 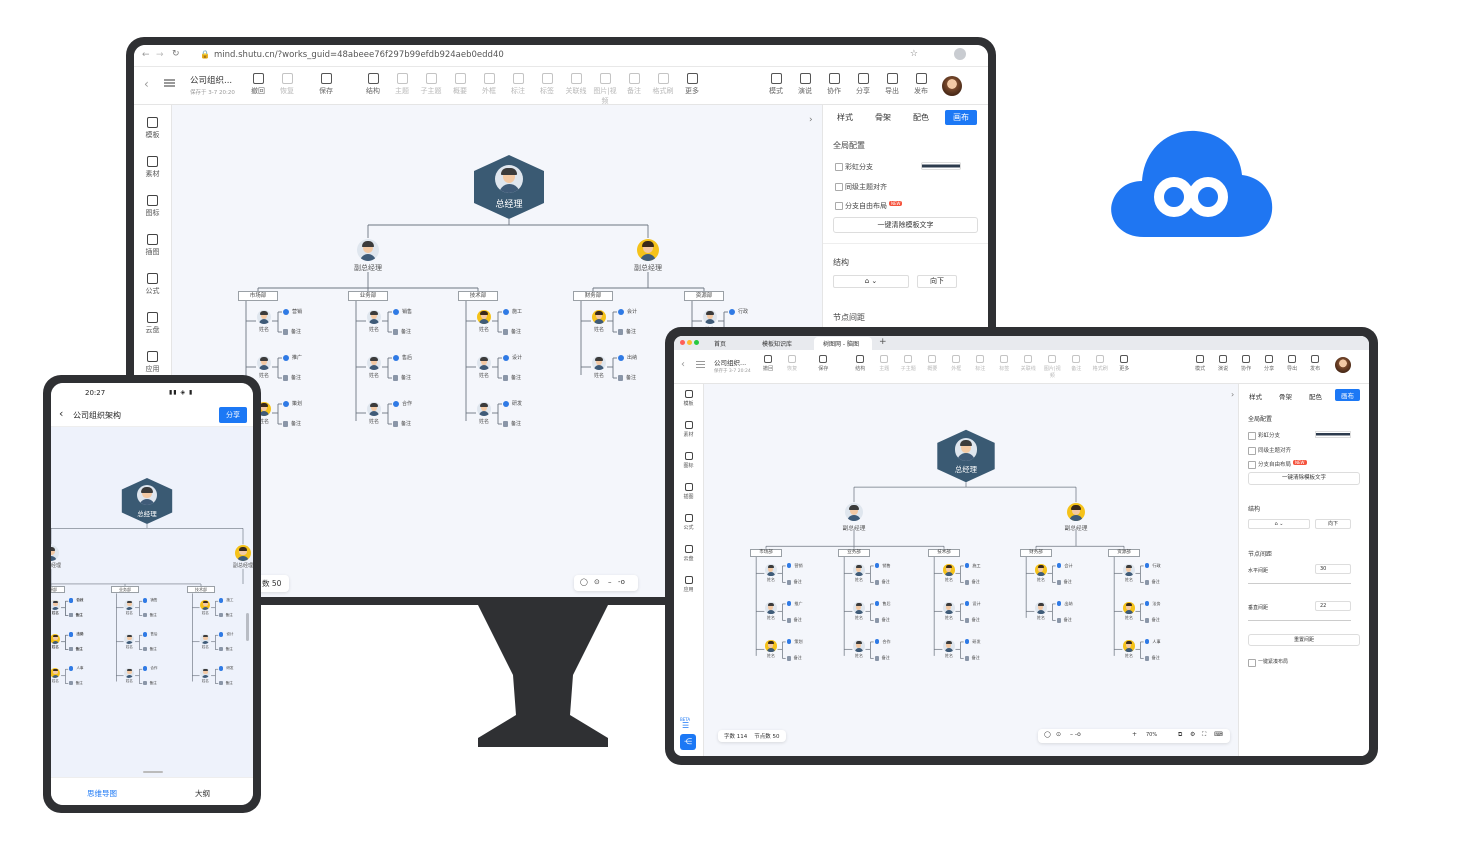 I want to click on tab-color: 配色, so click(x=921, y=117).